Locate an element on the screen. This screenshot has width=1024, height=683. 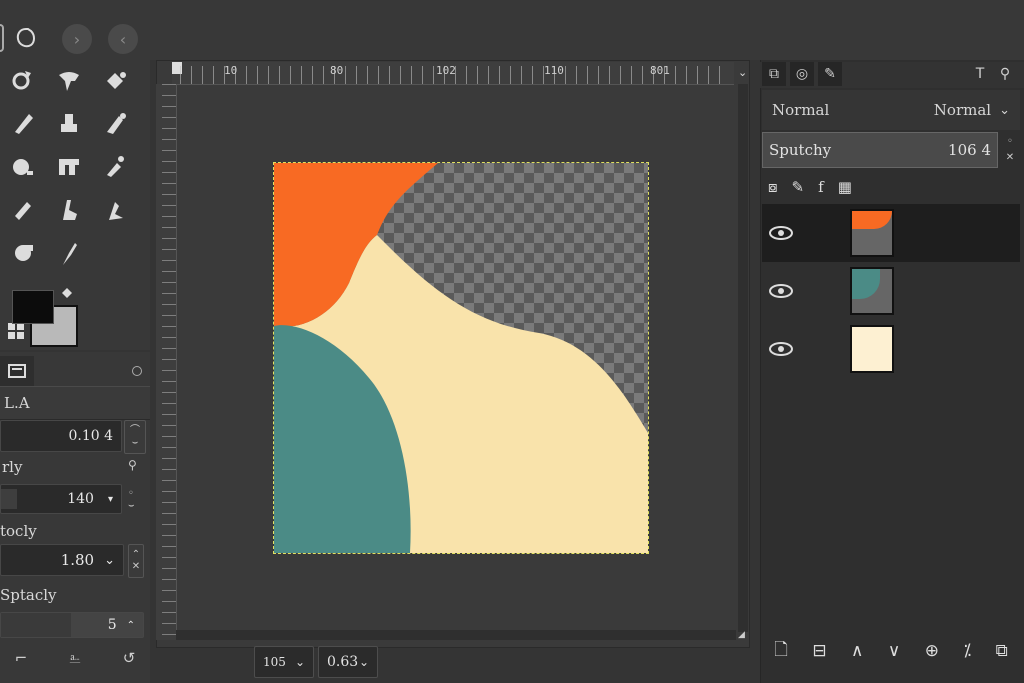
lock-alpha-icon: ⧇ is located at coordinates (773, 187).